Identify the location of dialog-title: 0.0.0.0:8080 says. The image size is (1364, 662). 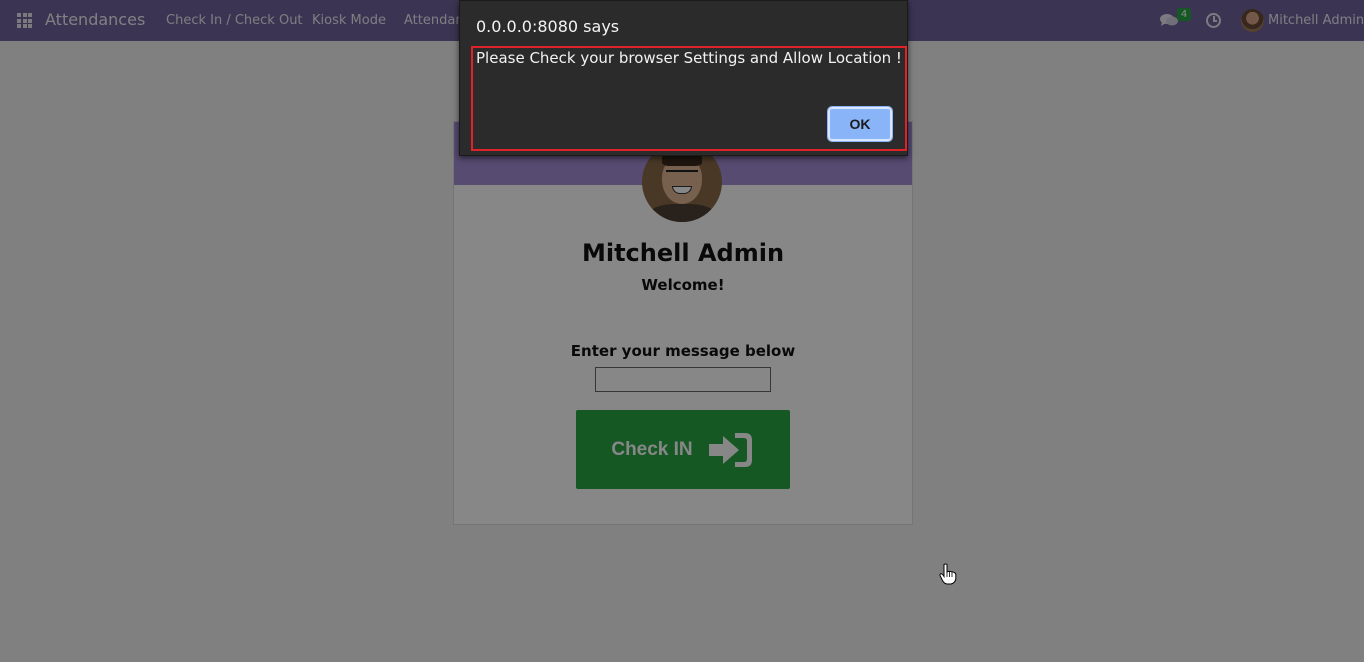
(548, 26).